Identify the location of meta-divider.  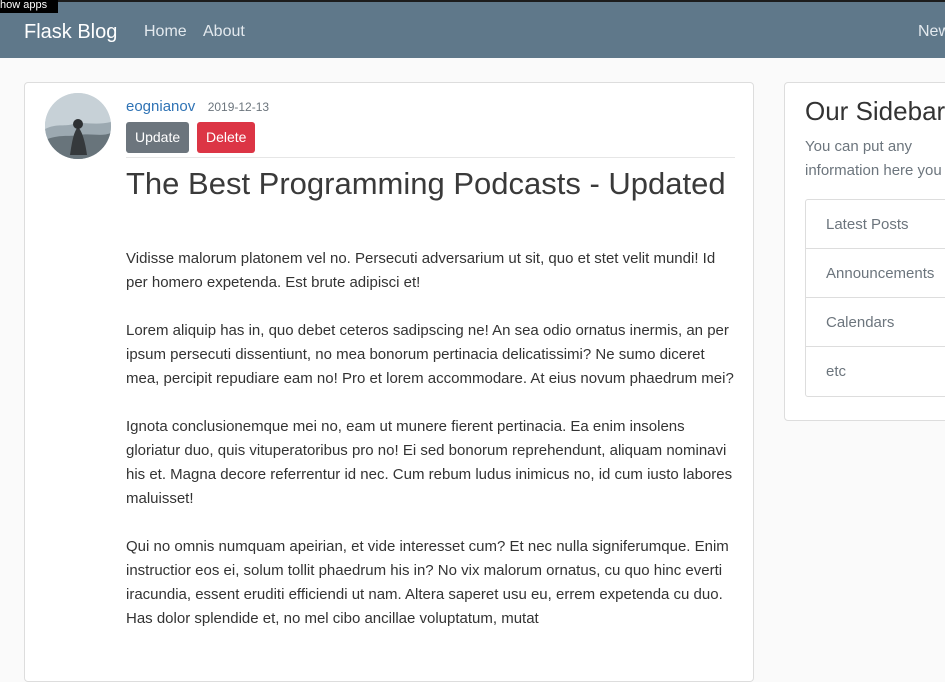
(430, 157).